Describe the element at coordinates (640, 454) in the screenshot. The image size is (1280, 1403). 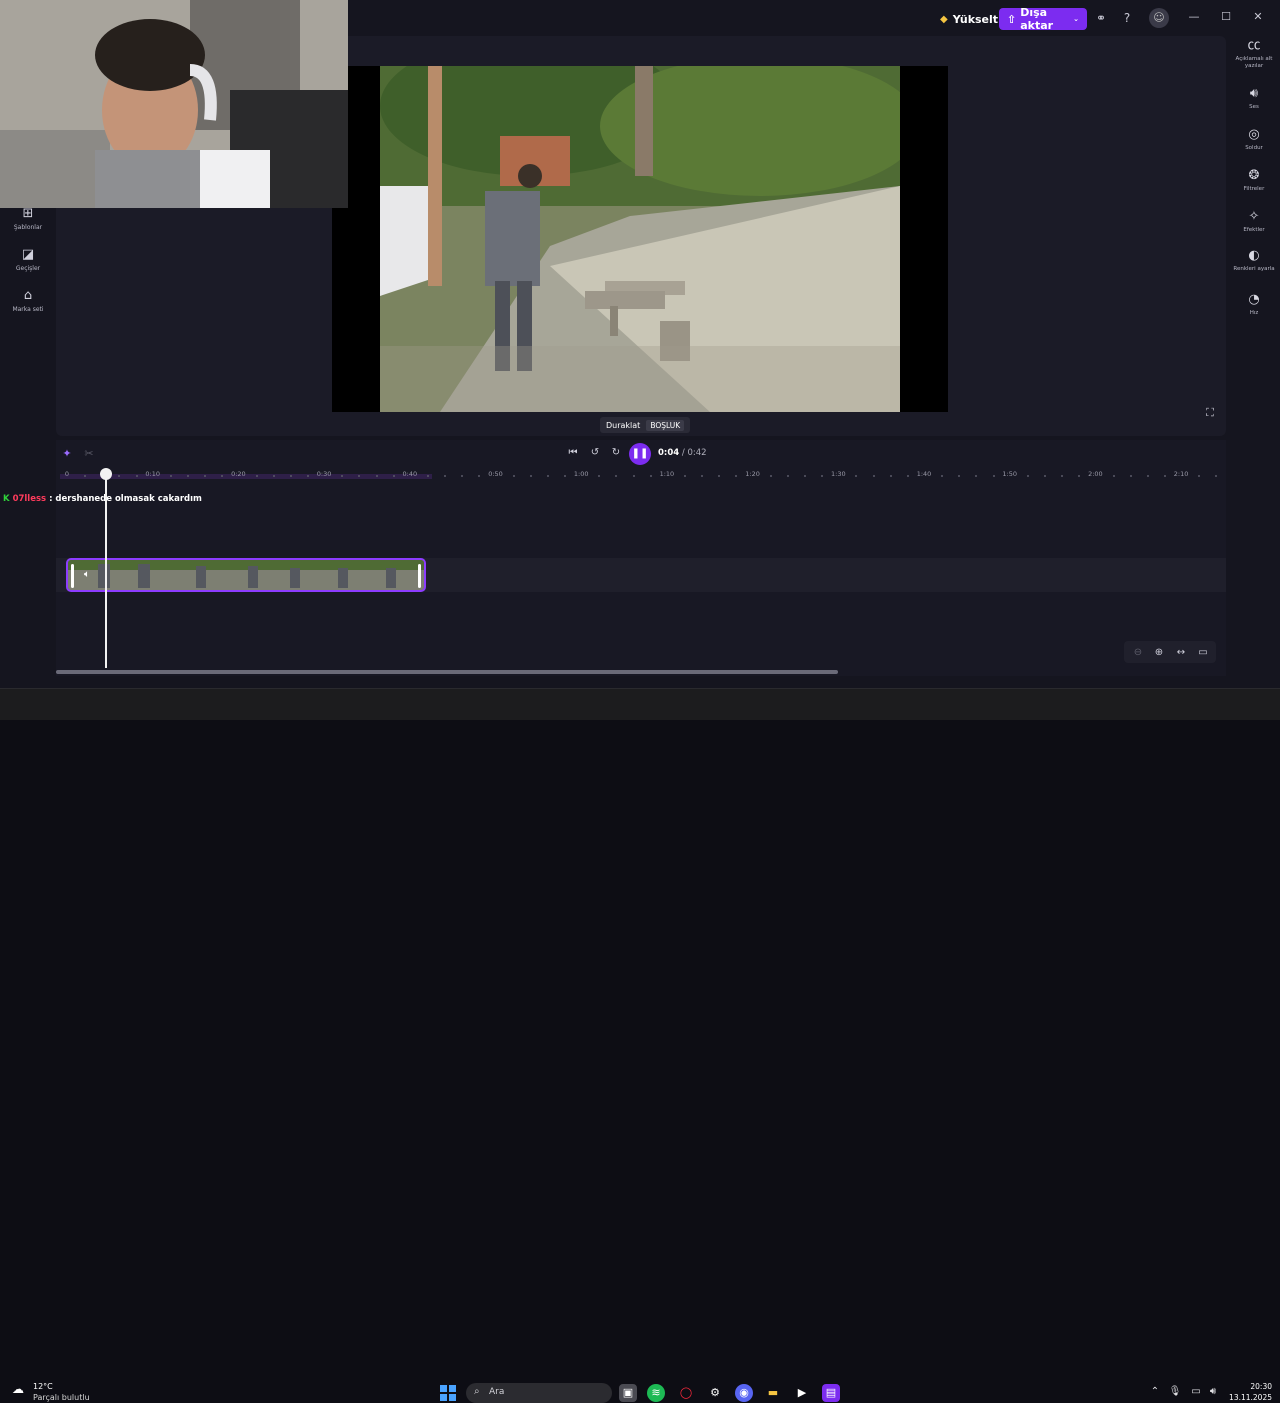
I see `pause-button: ❚❚` at that location.